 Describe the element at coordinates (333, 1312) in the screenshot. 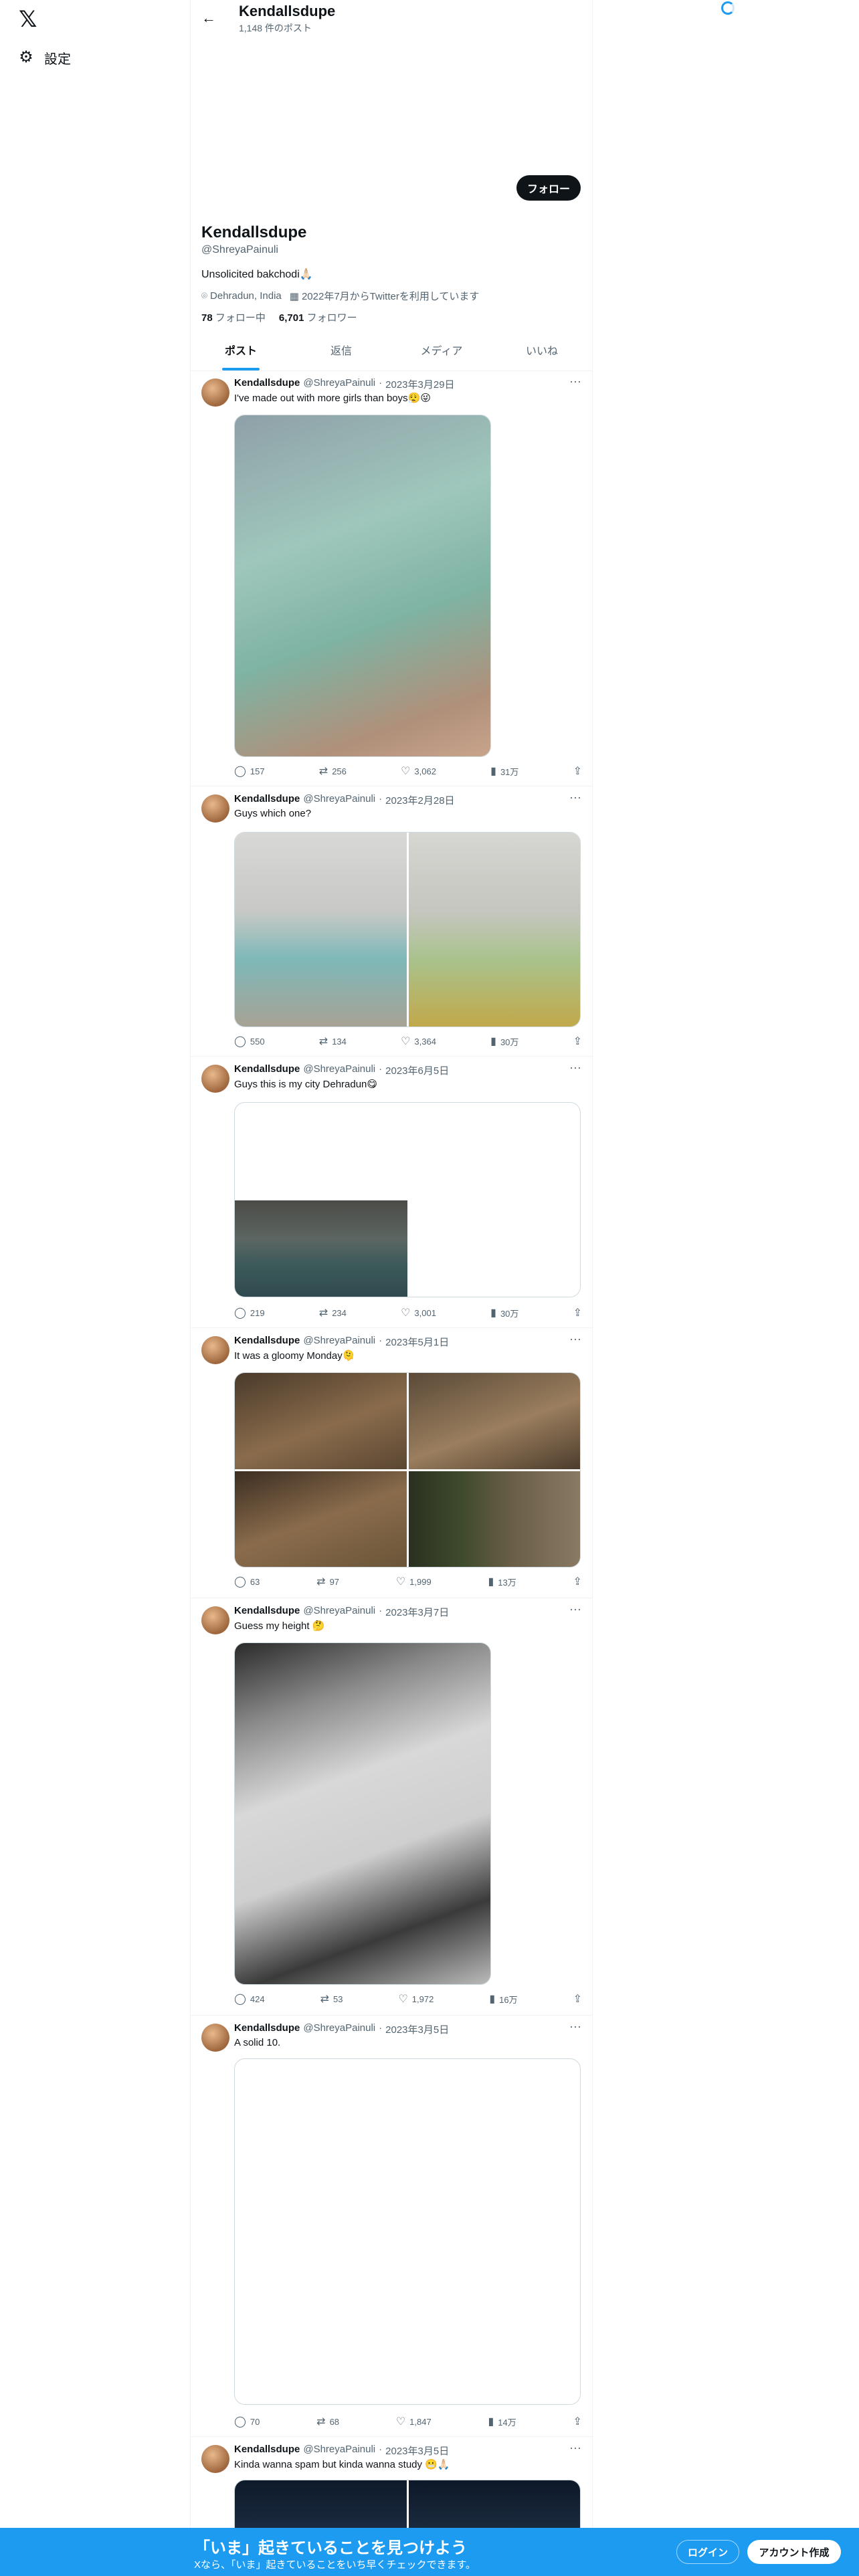

I see `retweet-button: ⇄ 234` at that location.